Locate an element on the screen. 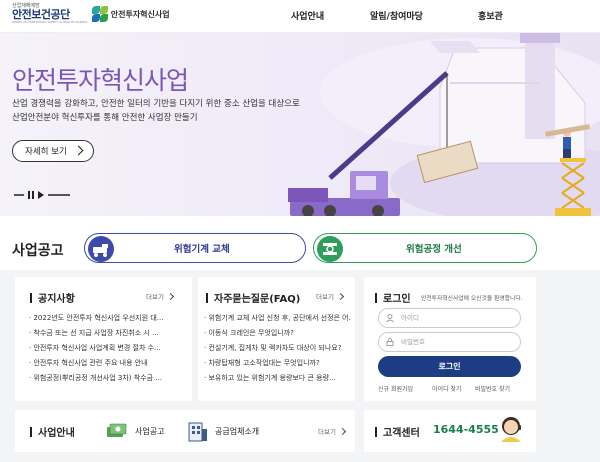 The height and width of the screenshot is (462, 600). user-icon is located at coordinates (390, 318).